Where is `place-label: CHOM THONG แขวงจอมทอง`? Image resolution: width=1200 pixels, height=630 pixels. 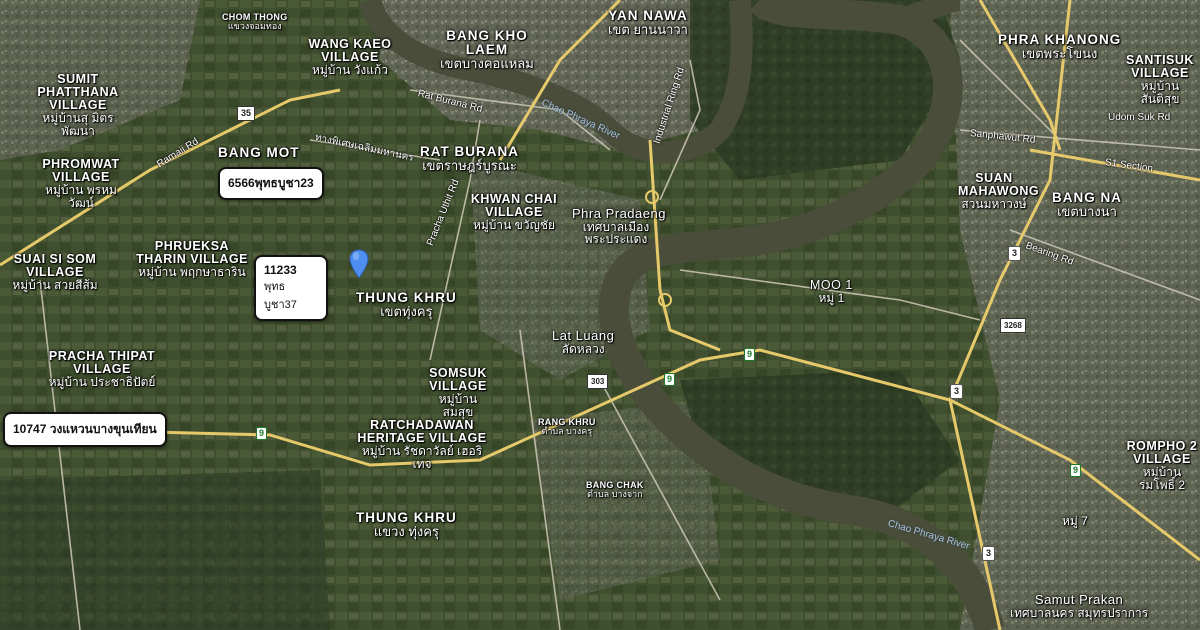 place-label: CHOM THONG แขวงจอมทอง is located at coordinates (255, 22).